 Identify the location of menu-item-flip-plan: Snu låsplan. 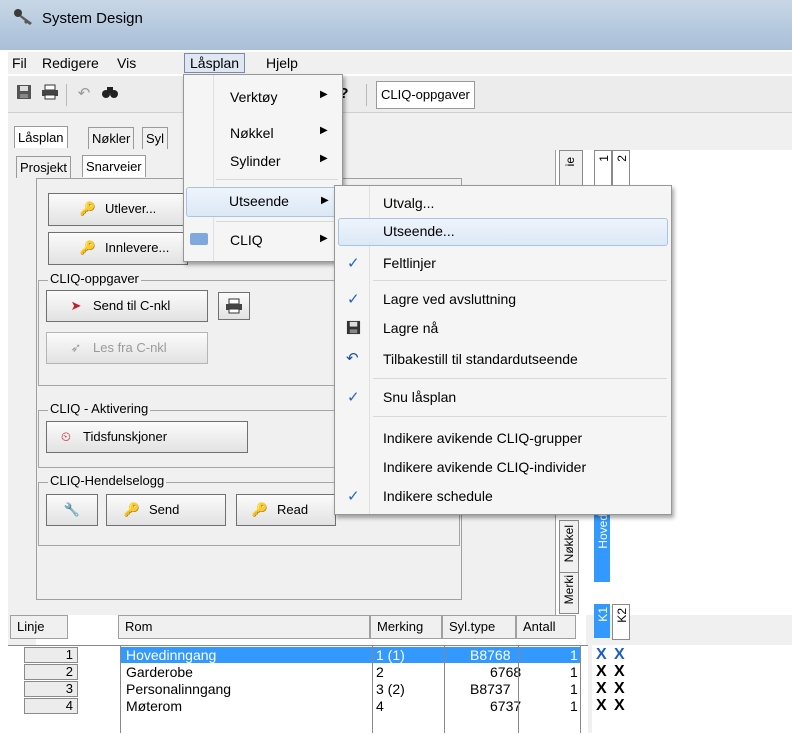
(419, 397).